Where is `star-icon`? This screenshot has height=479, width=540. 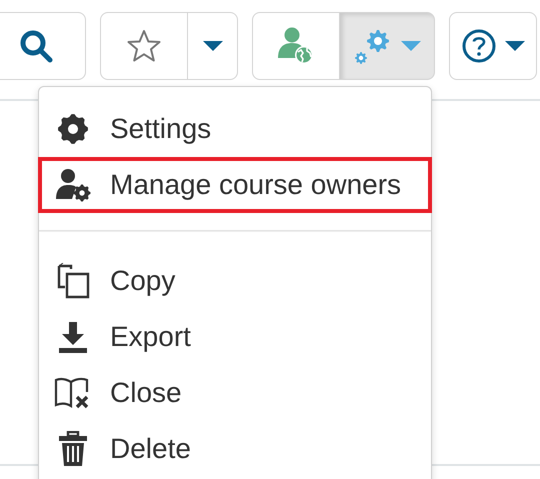
star-icon is located at coordinates (144, 46).